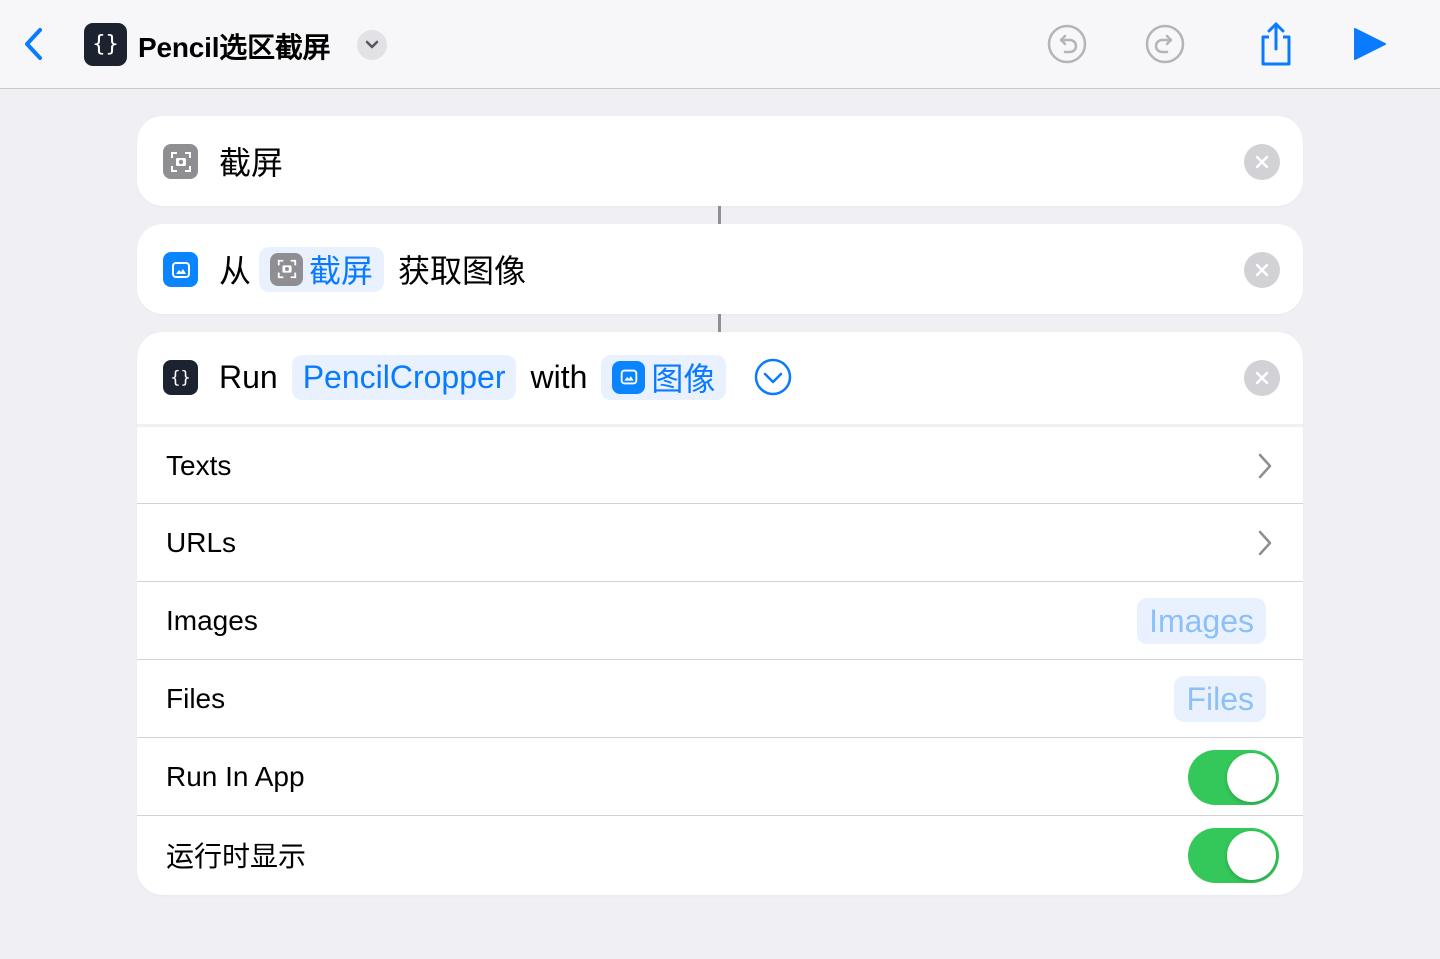  I want to click on title-menu-chevron-icon, so click(372, 45).